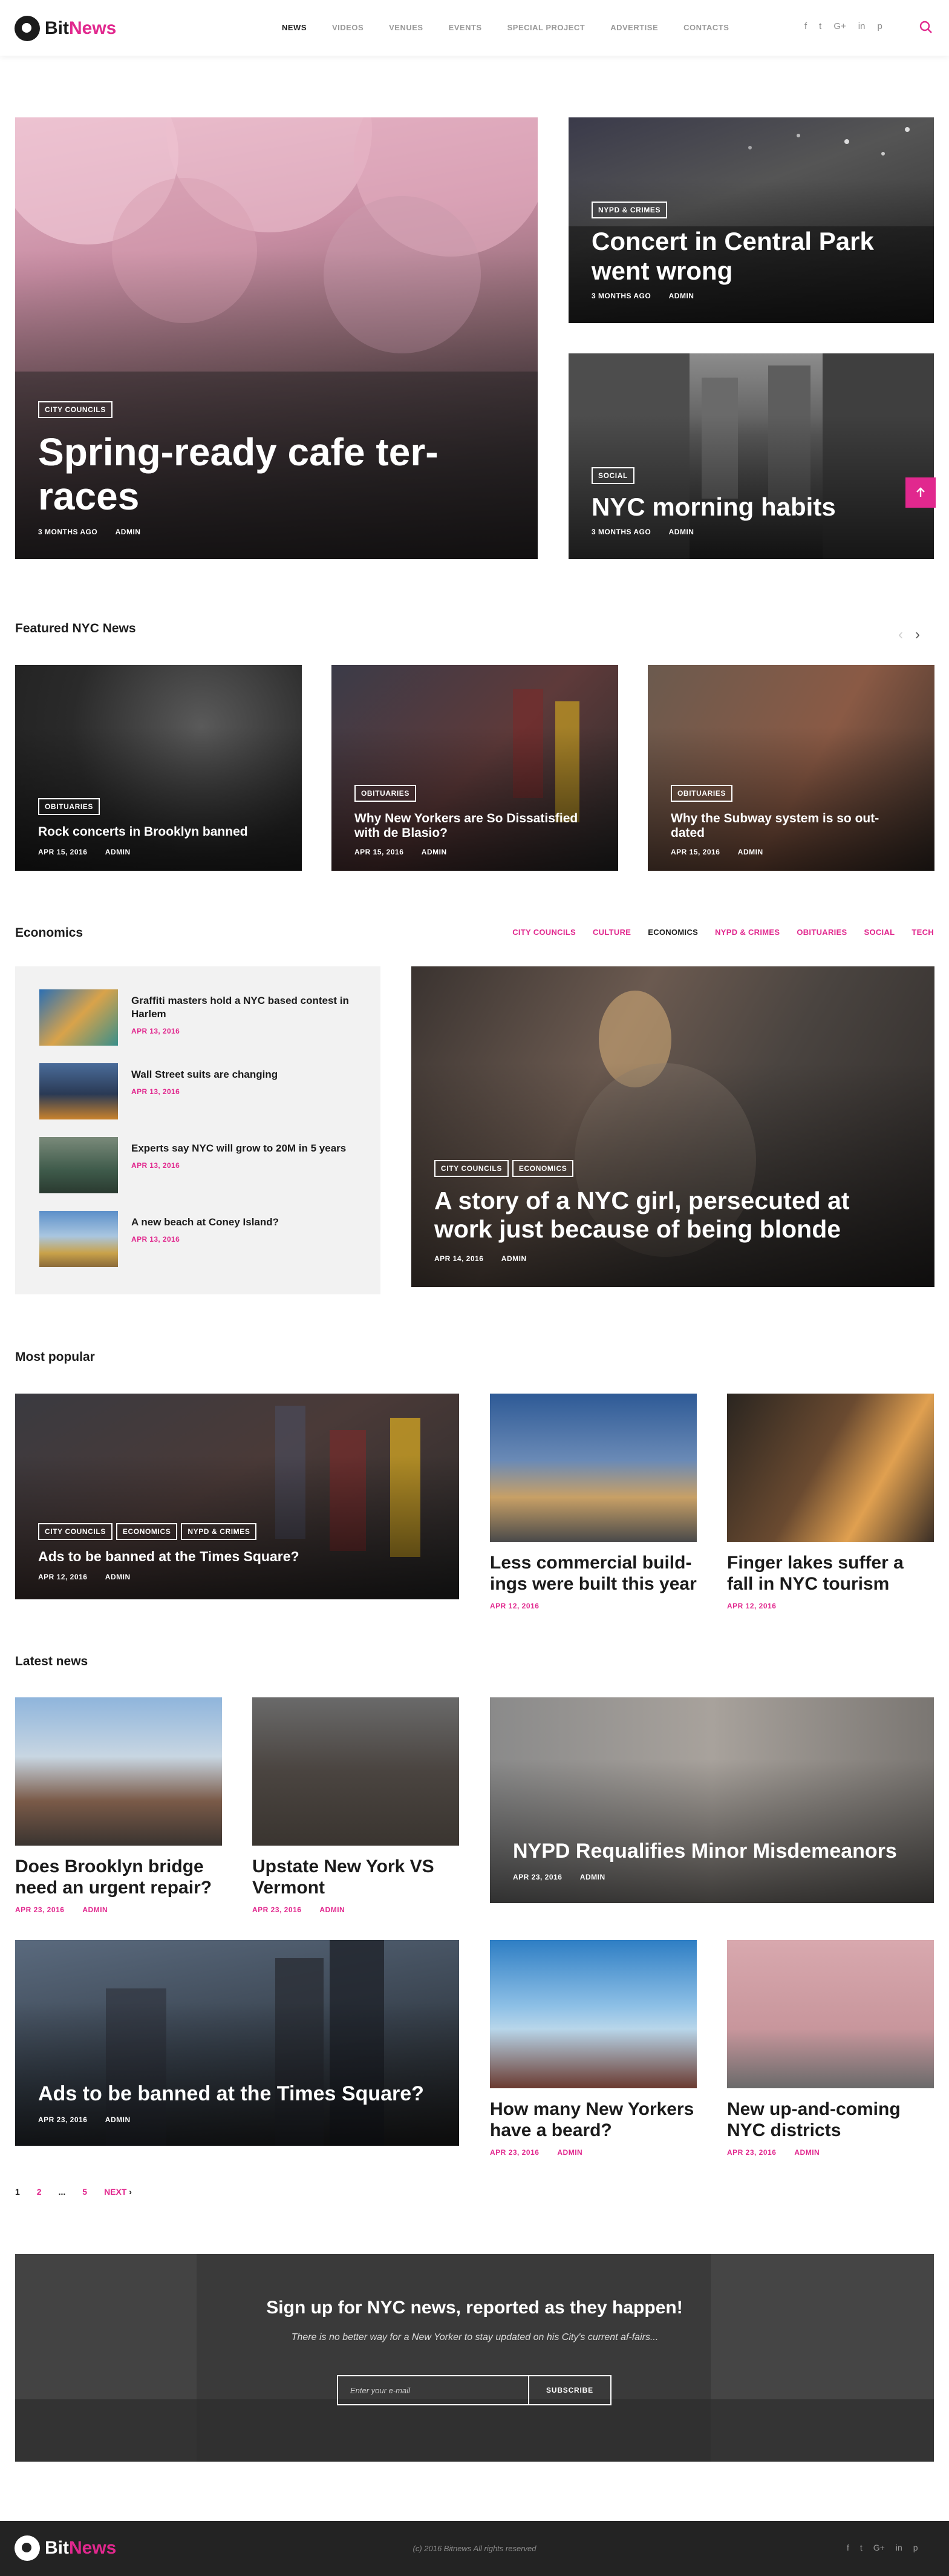 The height and width of the screenshot is (2576, 949). Describe the element at coordinates (544, 932) in the screenshot. I see `category-city-councils: CITY COUNCILS` at that location.